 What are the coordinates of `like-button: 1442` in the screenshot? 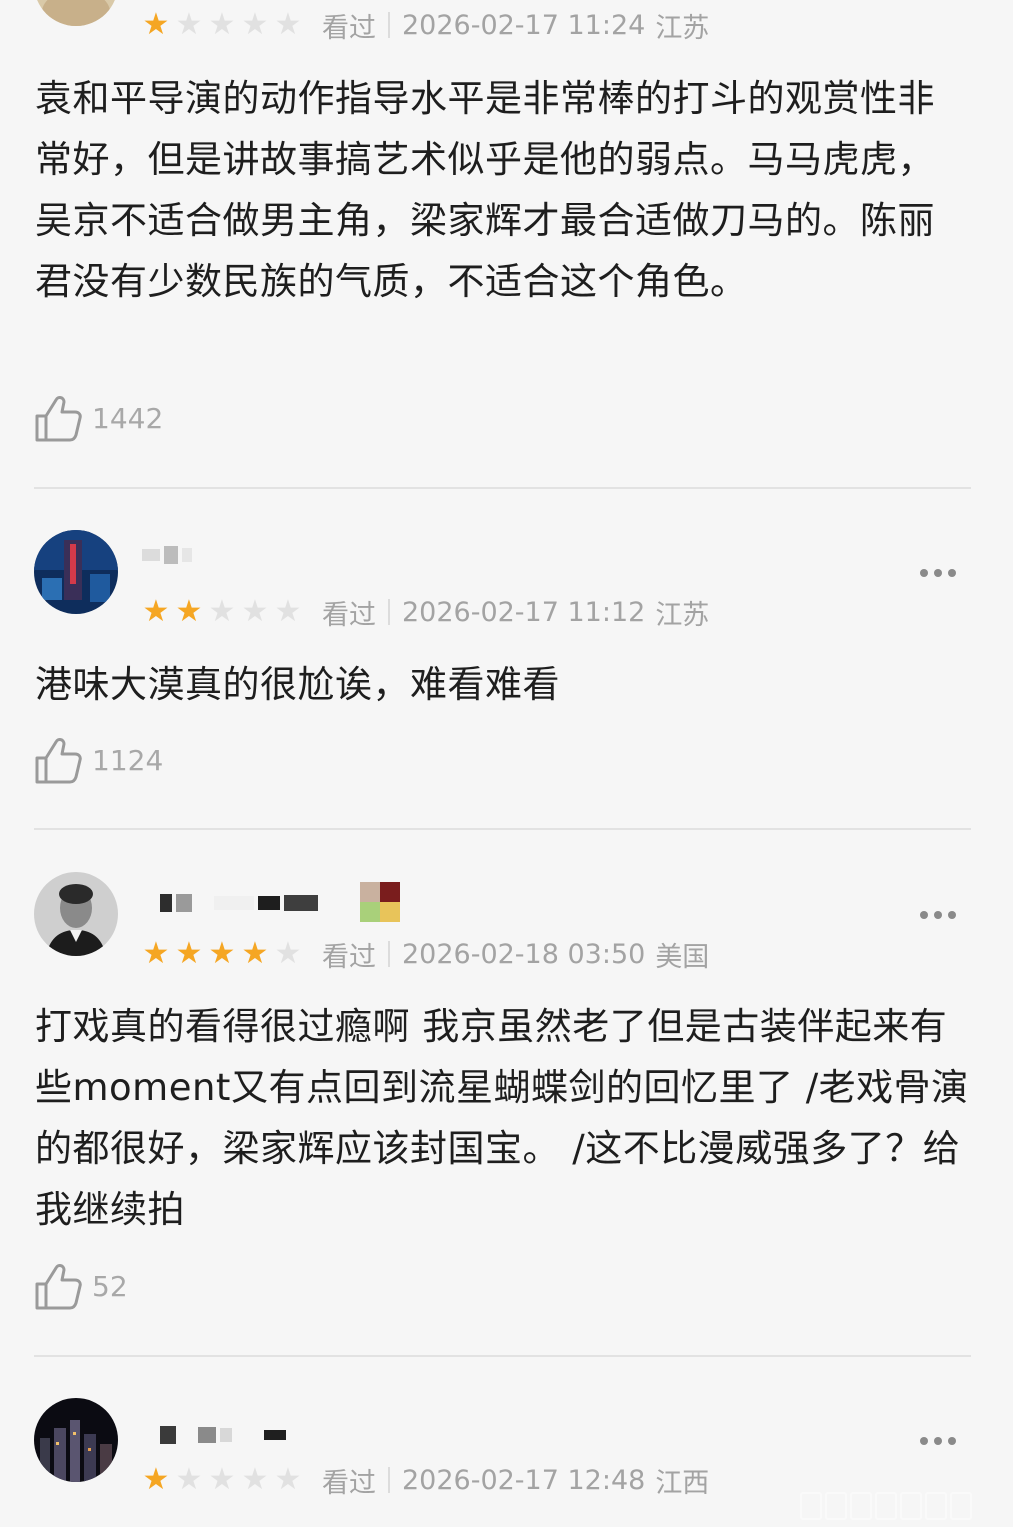 It's located at (98, 418).